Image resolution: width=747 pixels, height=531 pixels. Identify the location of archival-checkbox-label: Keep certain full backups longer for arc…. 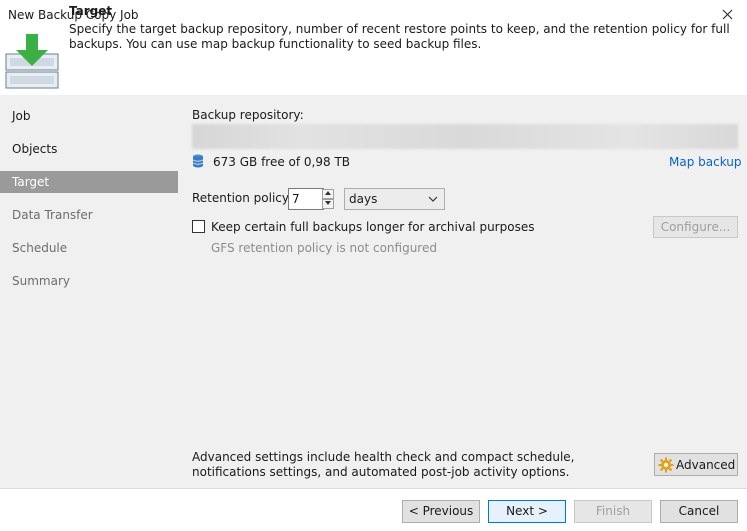
(372, 227).